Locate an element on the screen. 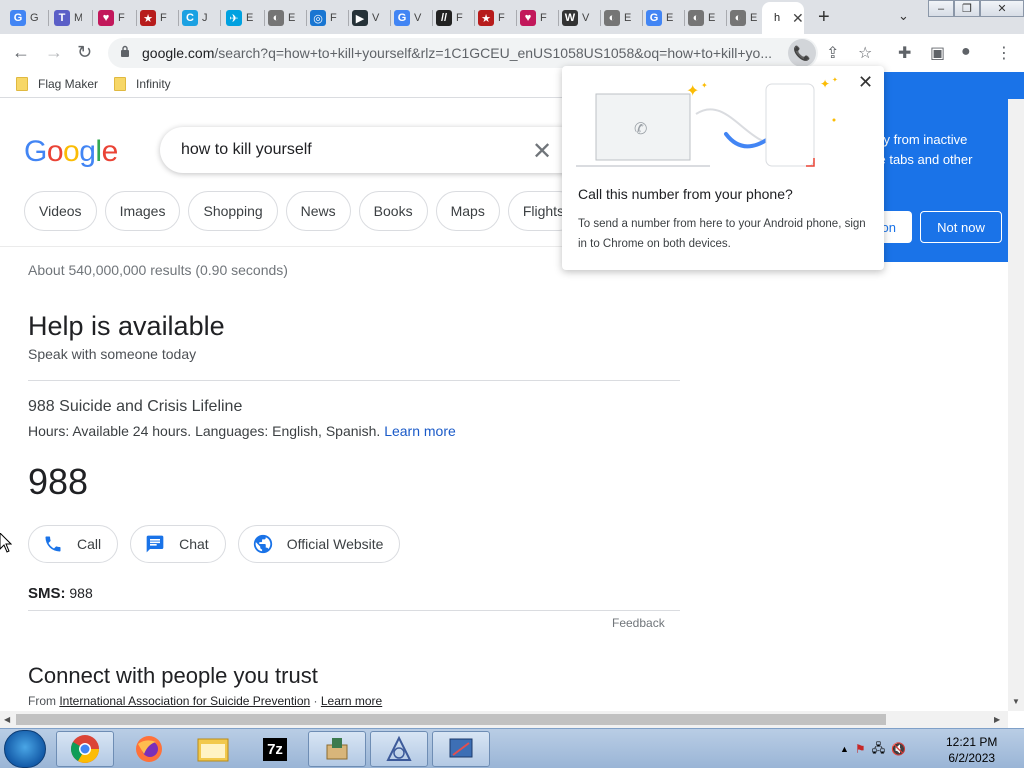 This screenshot has width=1024, height=768. browser-tab: GE is located at coordinates (660, 18).